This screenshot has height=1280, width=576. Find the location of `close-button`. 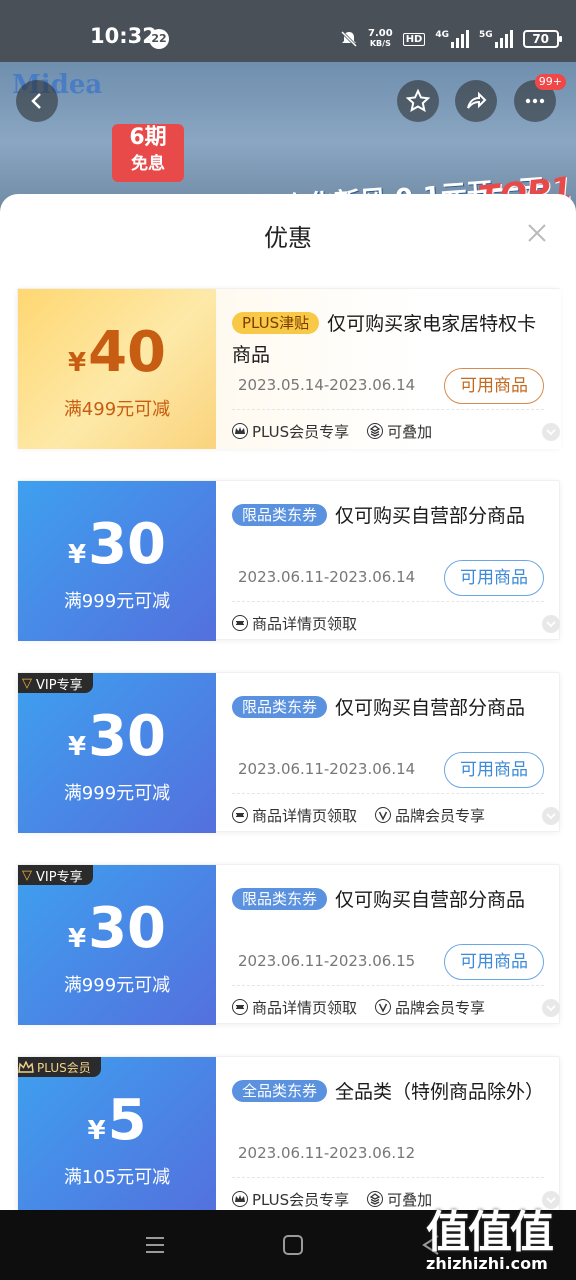

close-button is located at coordinates (537, 233).